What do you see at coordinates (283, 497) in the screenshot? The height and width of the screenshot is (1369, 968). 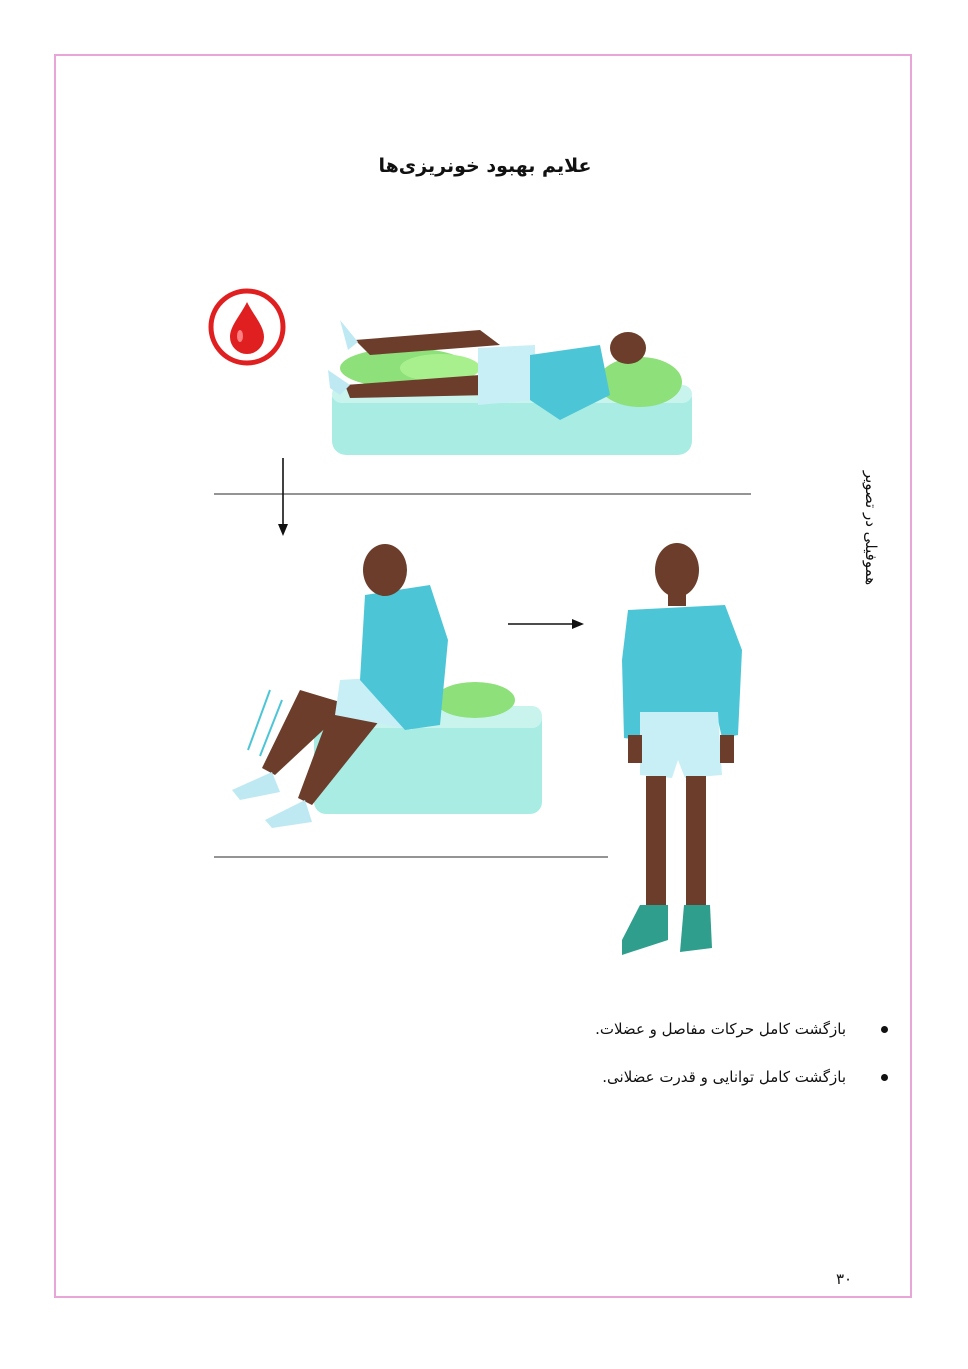 I see `down-arrow` at bounding box center [283, 497].